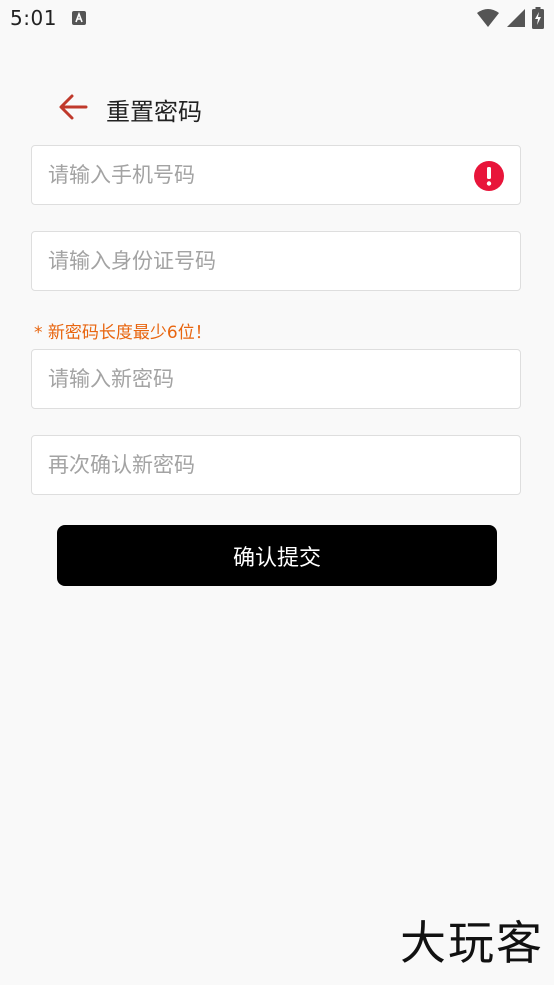  Describe the element at coordinates (489, 176) in the screenshot. I see `error-icon` at that location.